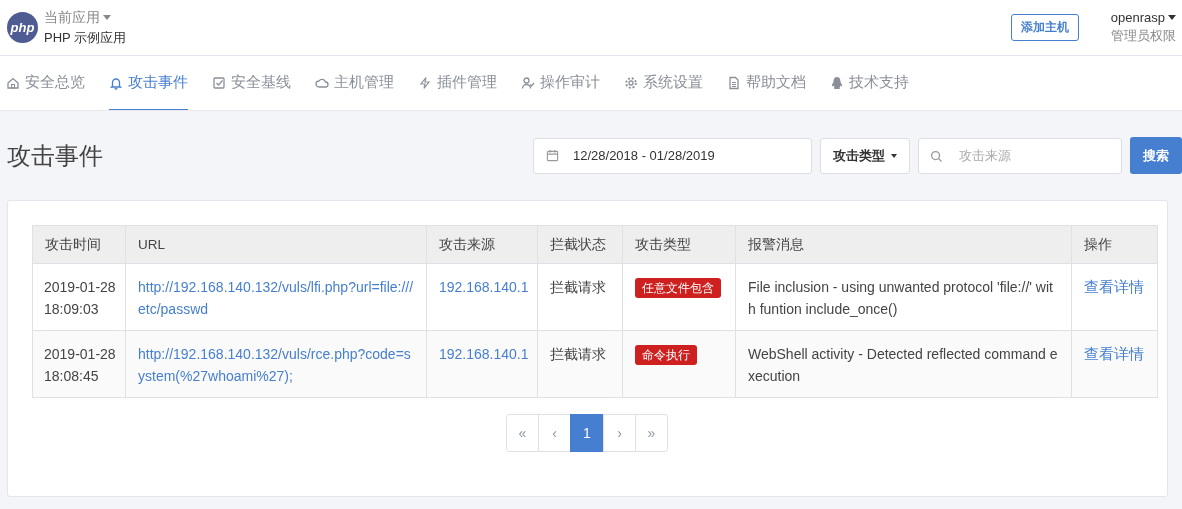 The width and height of the screenshot is (1182, 509). What do you see at coordinates (678, 288) in the screenshot?
I see `attack-type-tag: 任意文件包含` at bounding box center [678, 288].